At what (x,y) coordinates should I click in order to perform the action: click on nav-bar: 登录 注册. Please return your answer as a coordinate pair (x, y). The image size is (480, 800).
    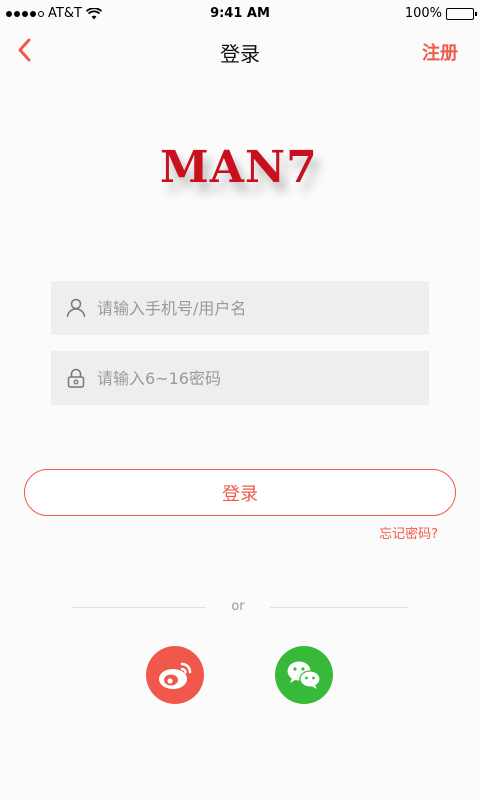
    Looking at the image, I should click on (240, 50).